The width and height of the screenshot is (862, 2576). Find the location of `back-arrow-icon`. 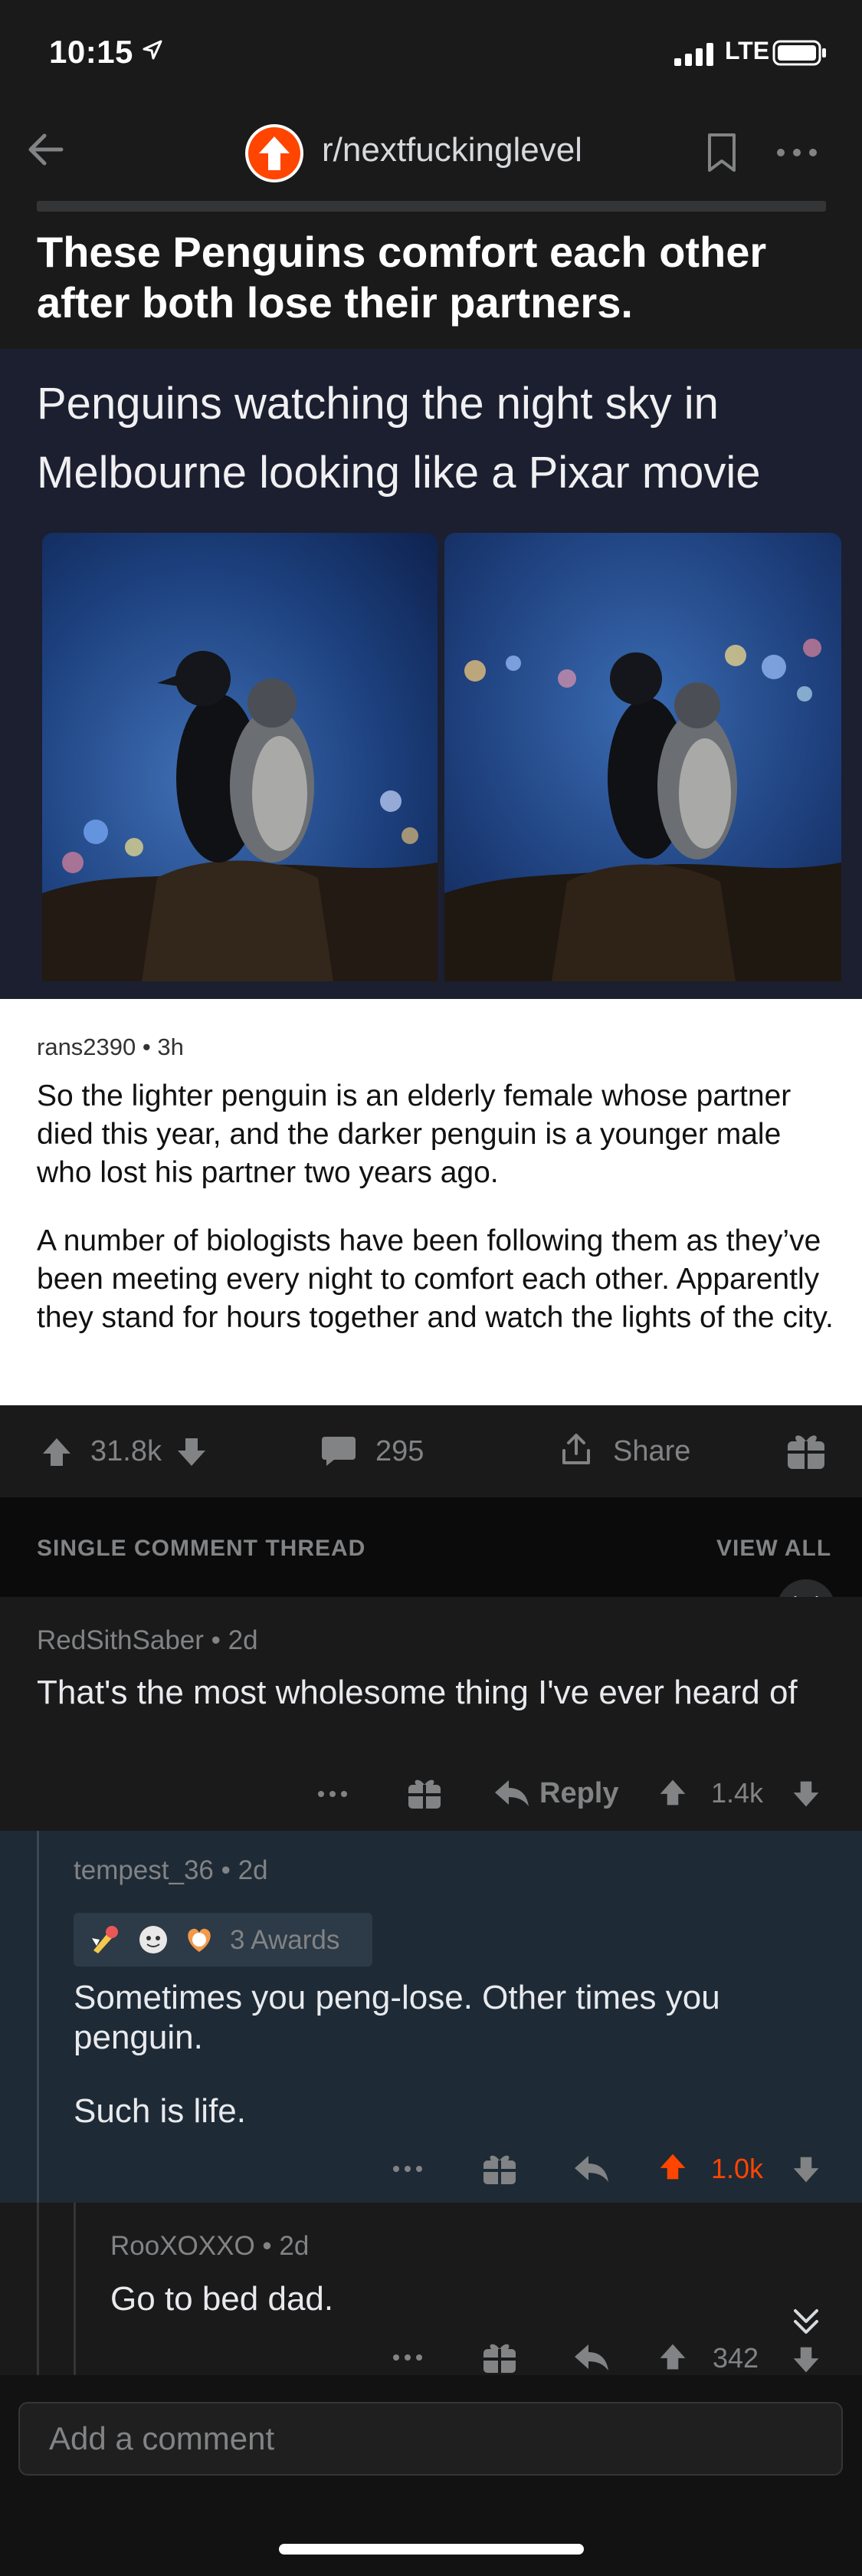

back-arrow-icon is located at coordinates (46, 149).